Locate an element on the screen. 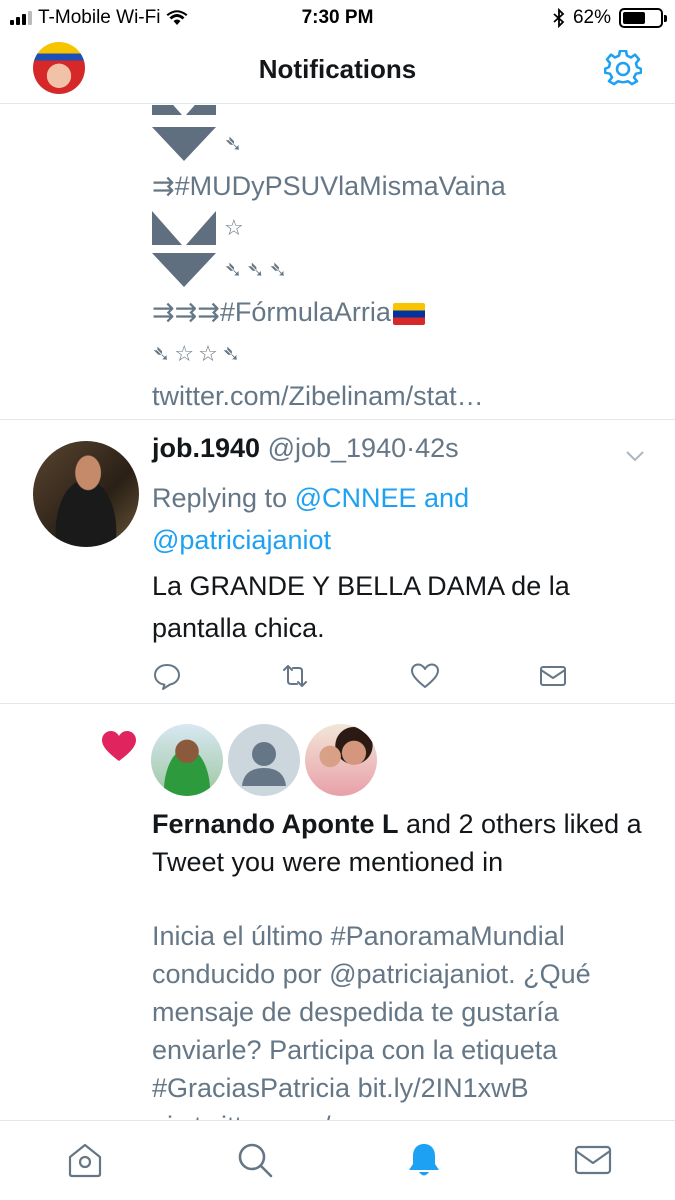 Image resolution: width=675 pixels, height=1200 pixels. header: Notifications is located at coordinates (337, 70).